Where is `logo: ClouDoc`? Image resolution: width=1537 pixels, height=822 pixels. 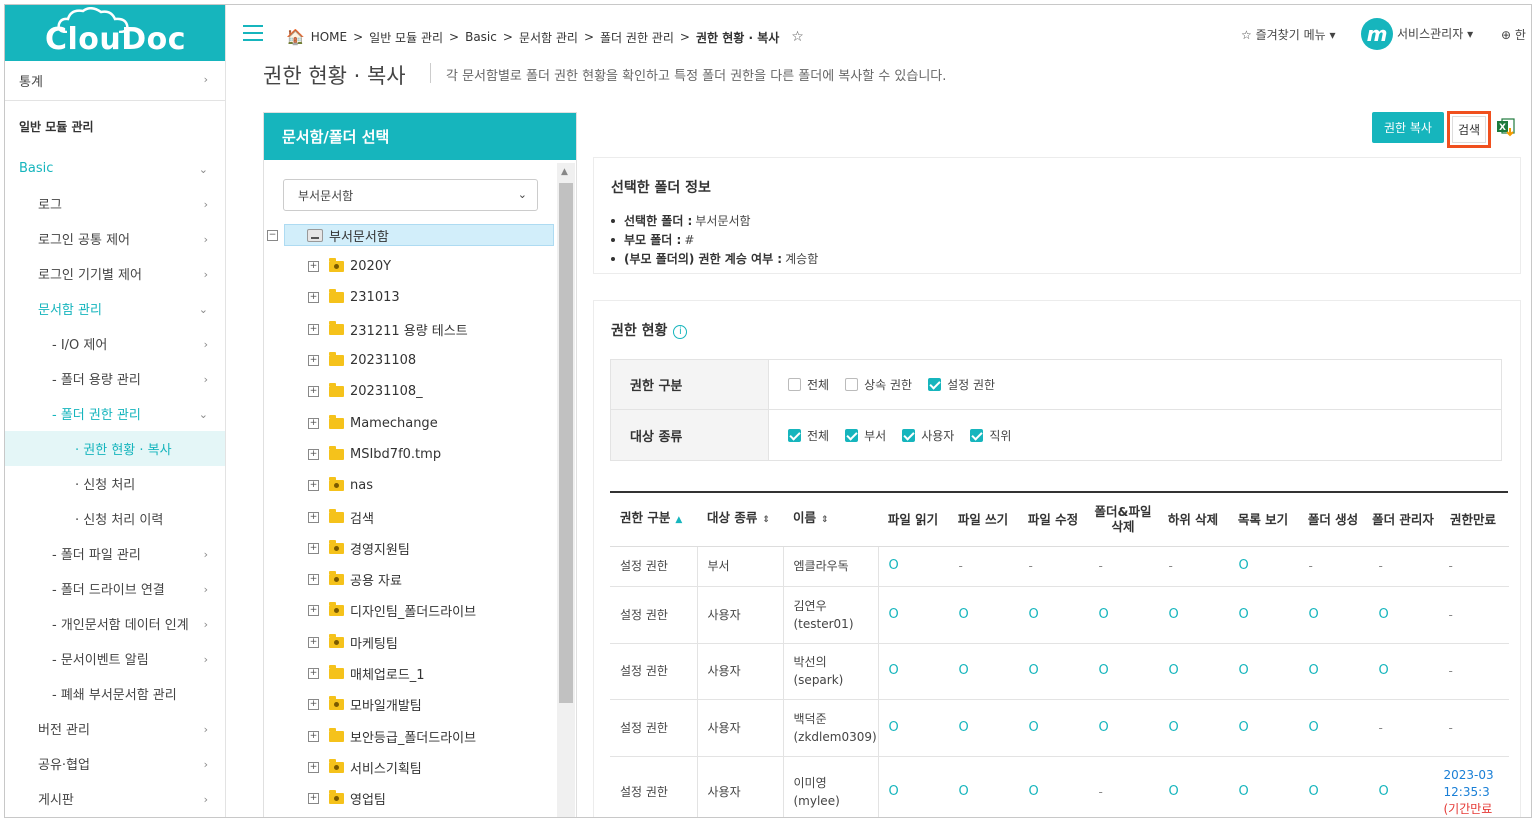
logo: ClouDoc is located at coordinates (115, 33).